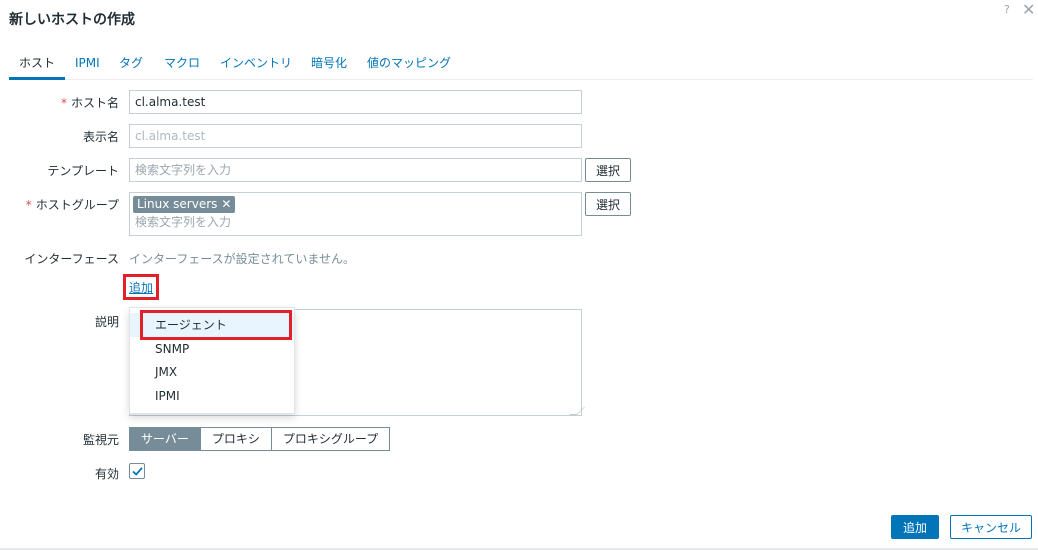 This screenshot has height=550, width=1038. What do you see at coordinates (100, 440) in the screenshot?
I see `monitored-by-label: 監視元` at bounding box center [100, 440].